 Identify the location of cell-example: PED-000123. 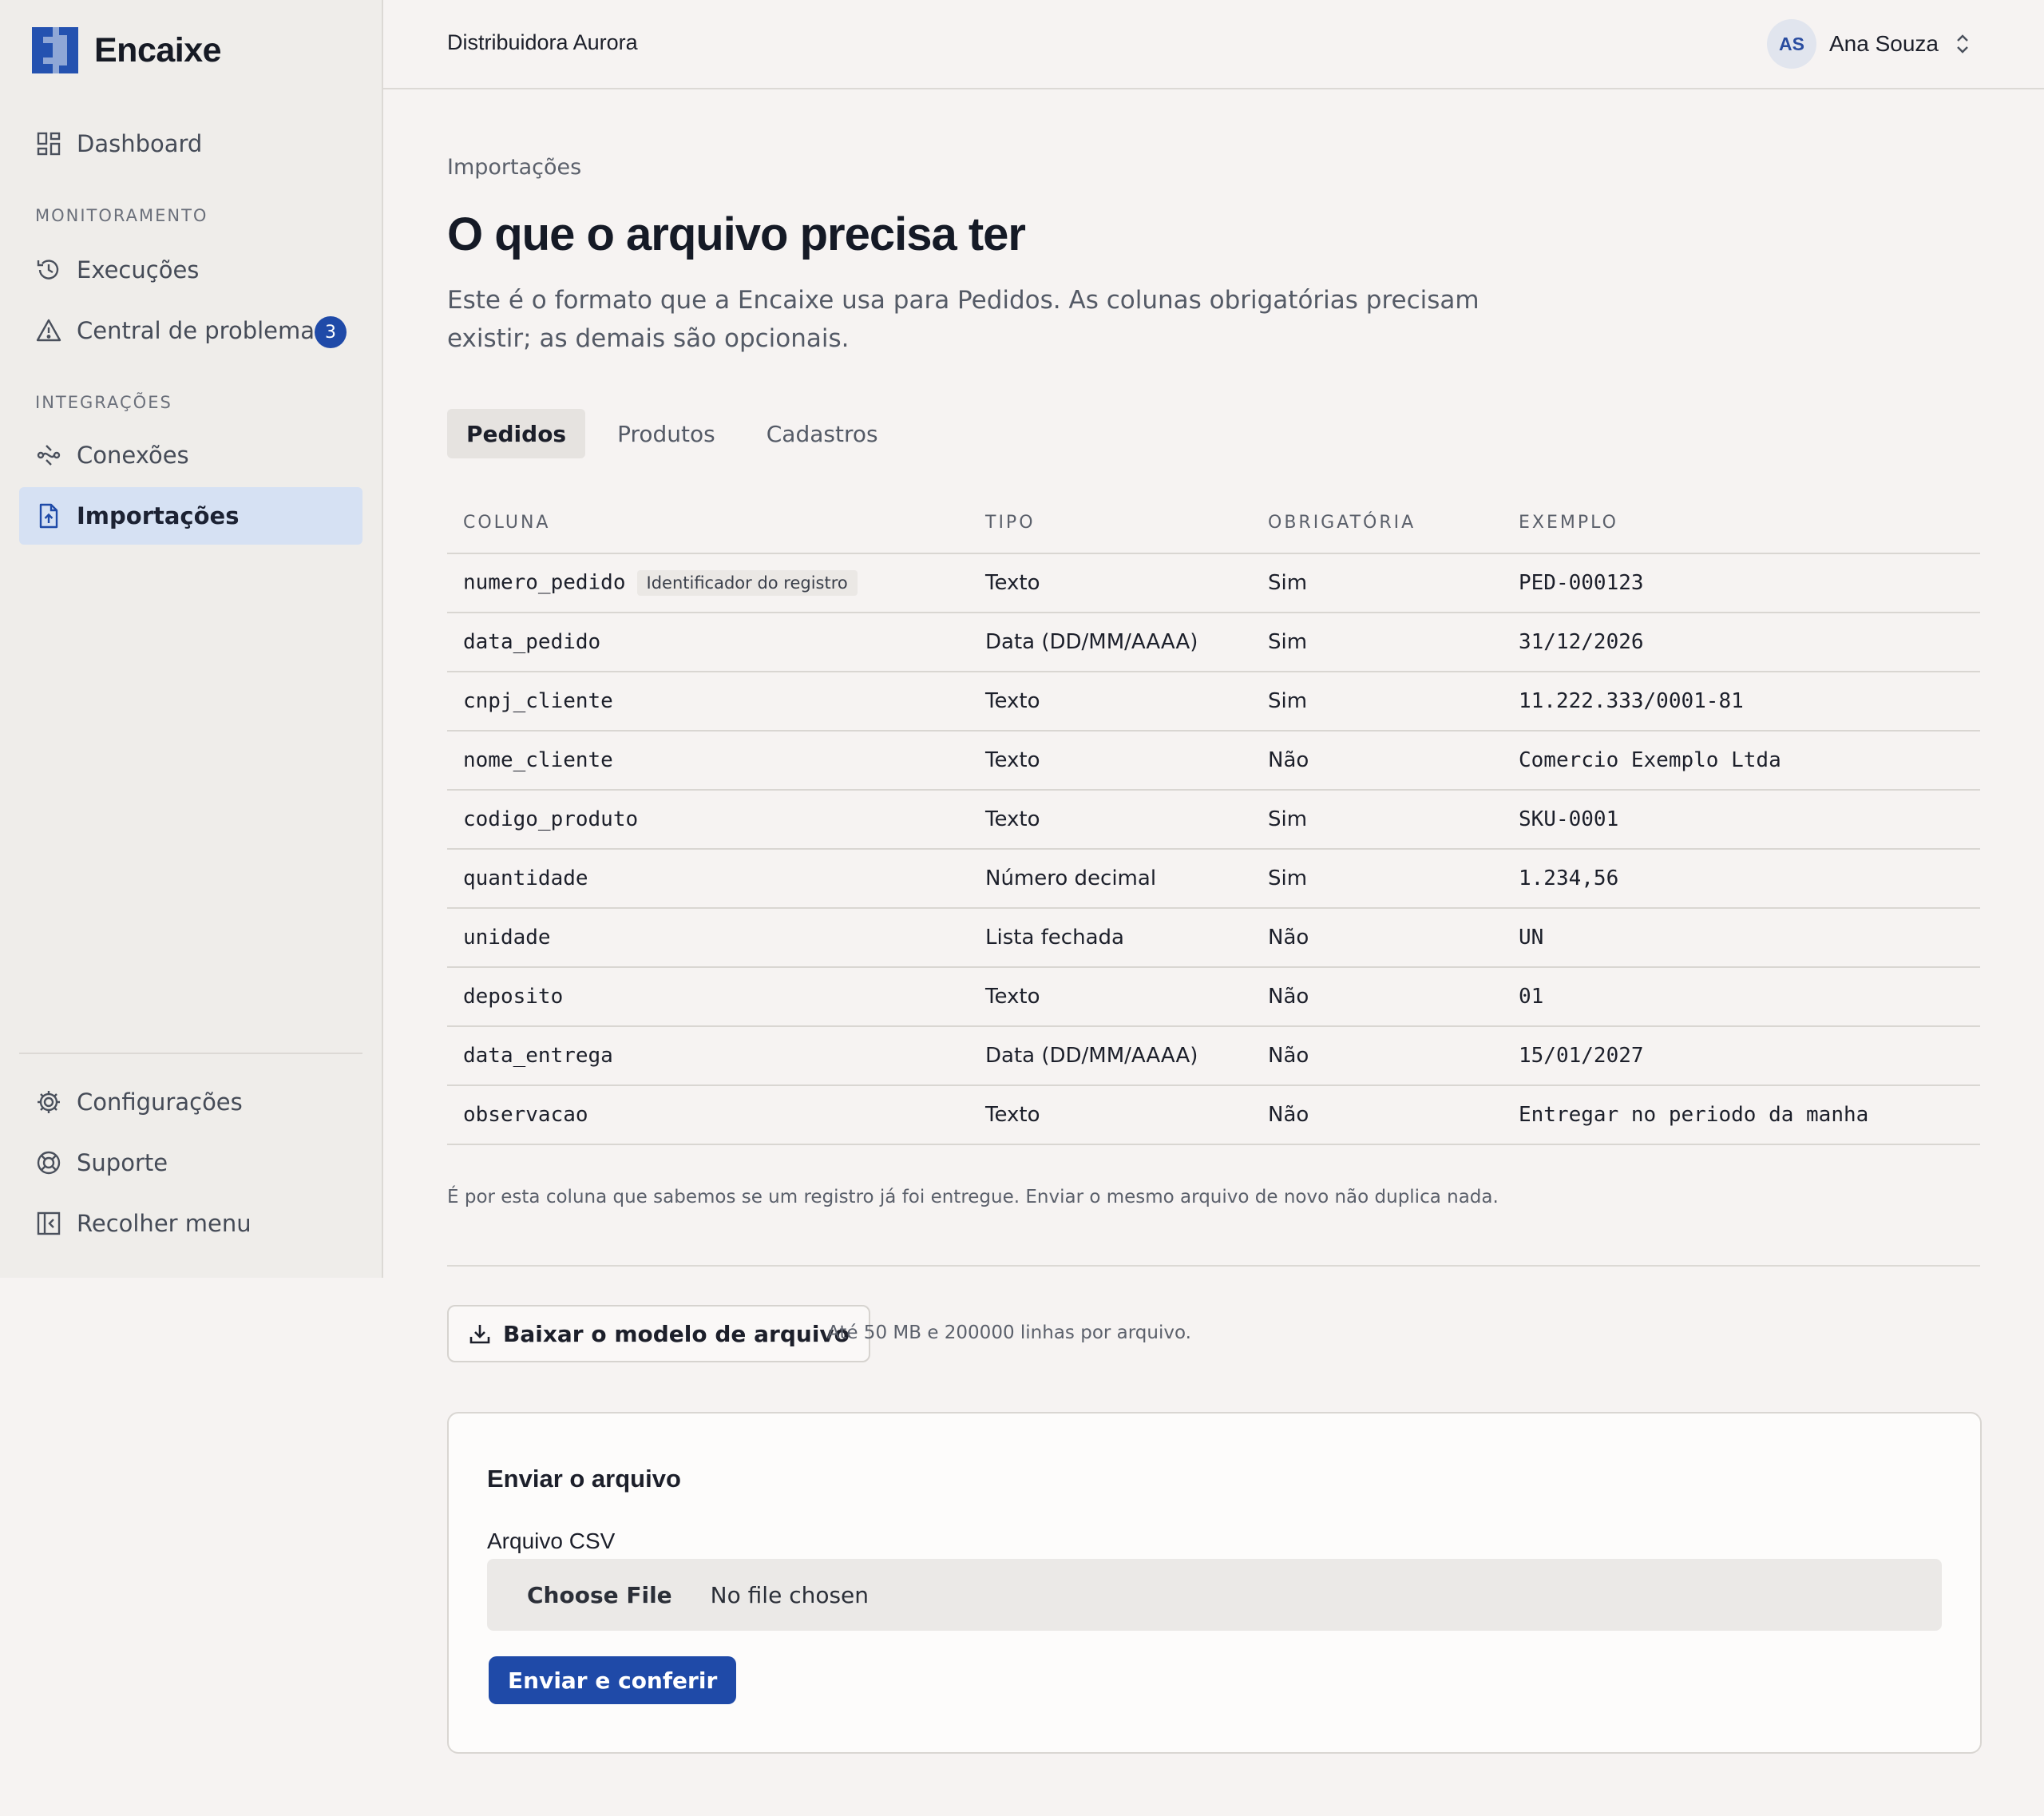
(1741, 583).